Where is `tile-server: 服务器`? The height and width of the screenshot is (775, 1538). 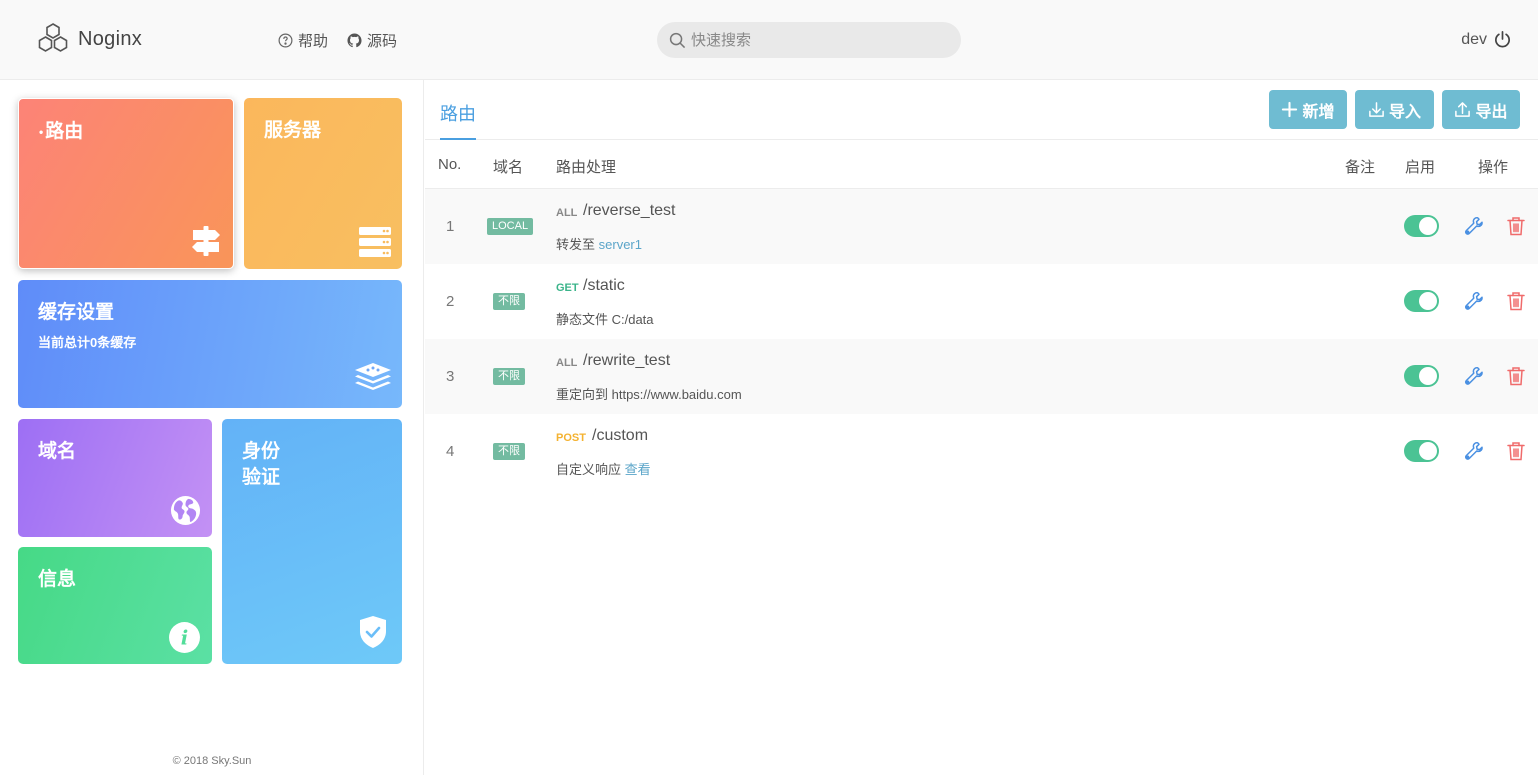 tile-server: 服务器 is located at coordinates (323, 183).